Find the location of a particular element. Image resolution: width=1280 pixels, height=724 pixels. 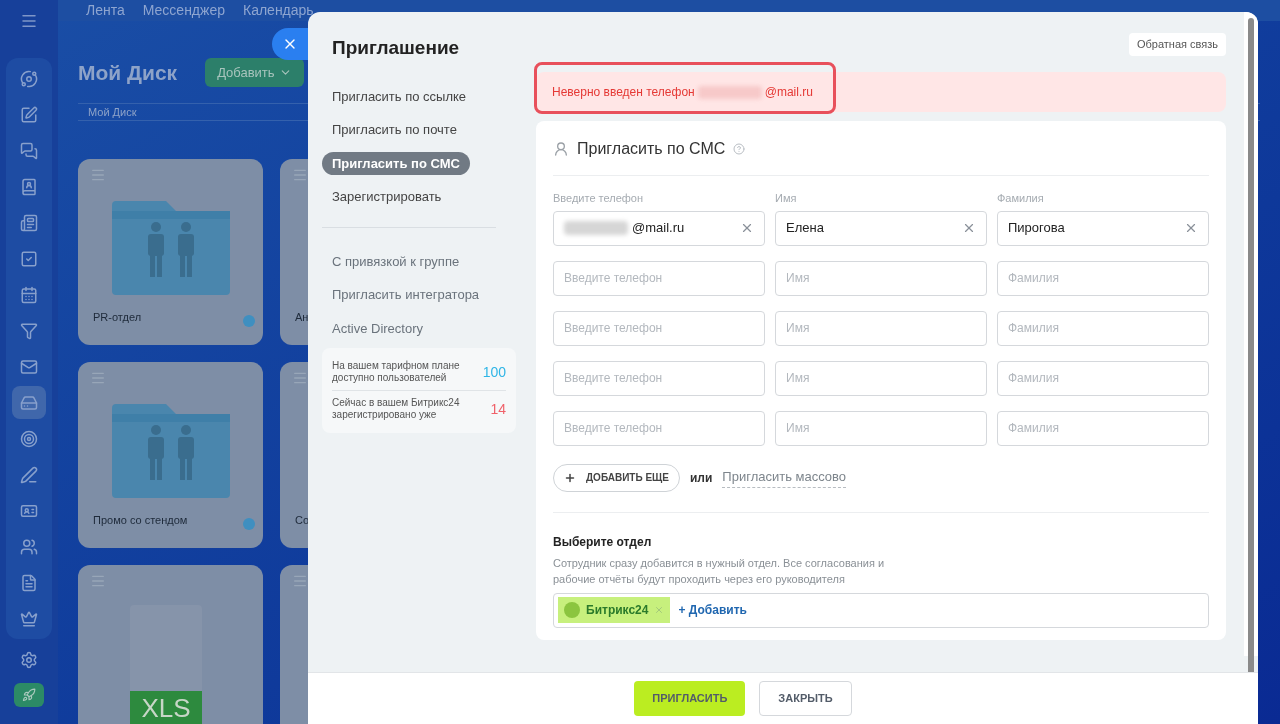

stats-count: 100 is located at coordinates (494, 372).